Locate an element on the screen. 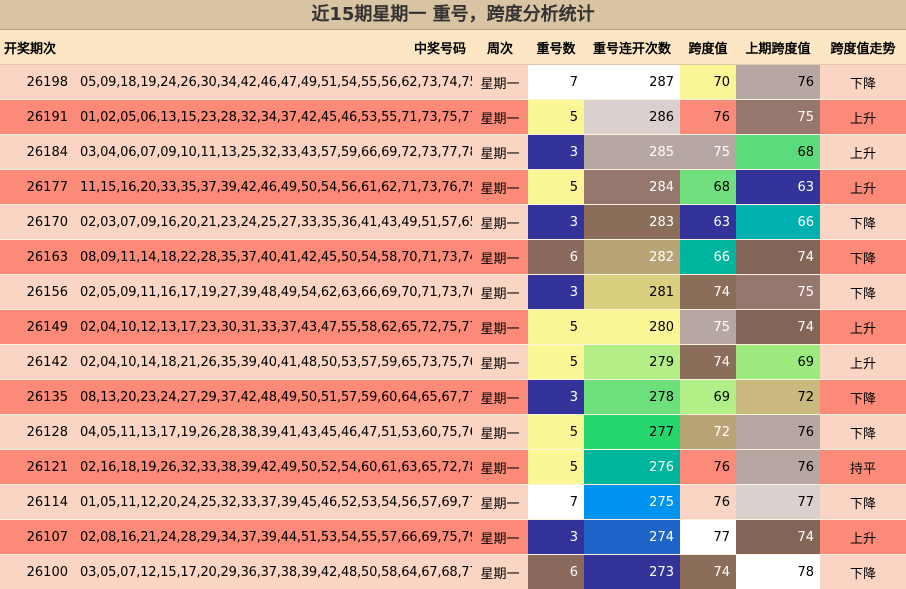  cell-issue: 26114 is located at coordinates (37, 502).